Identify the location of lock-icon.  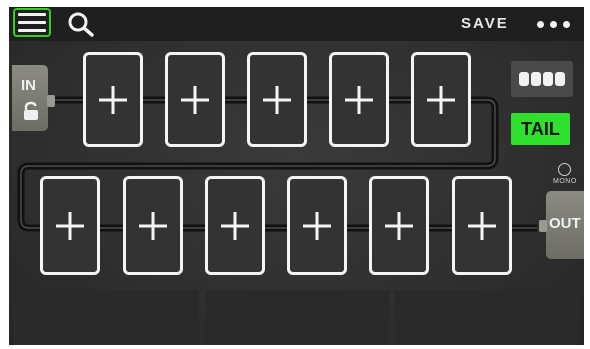
(31, 111).